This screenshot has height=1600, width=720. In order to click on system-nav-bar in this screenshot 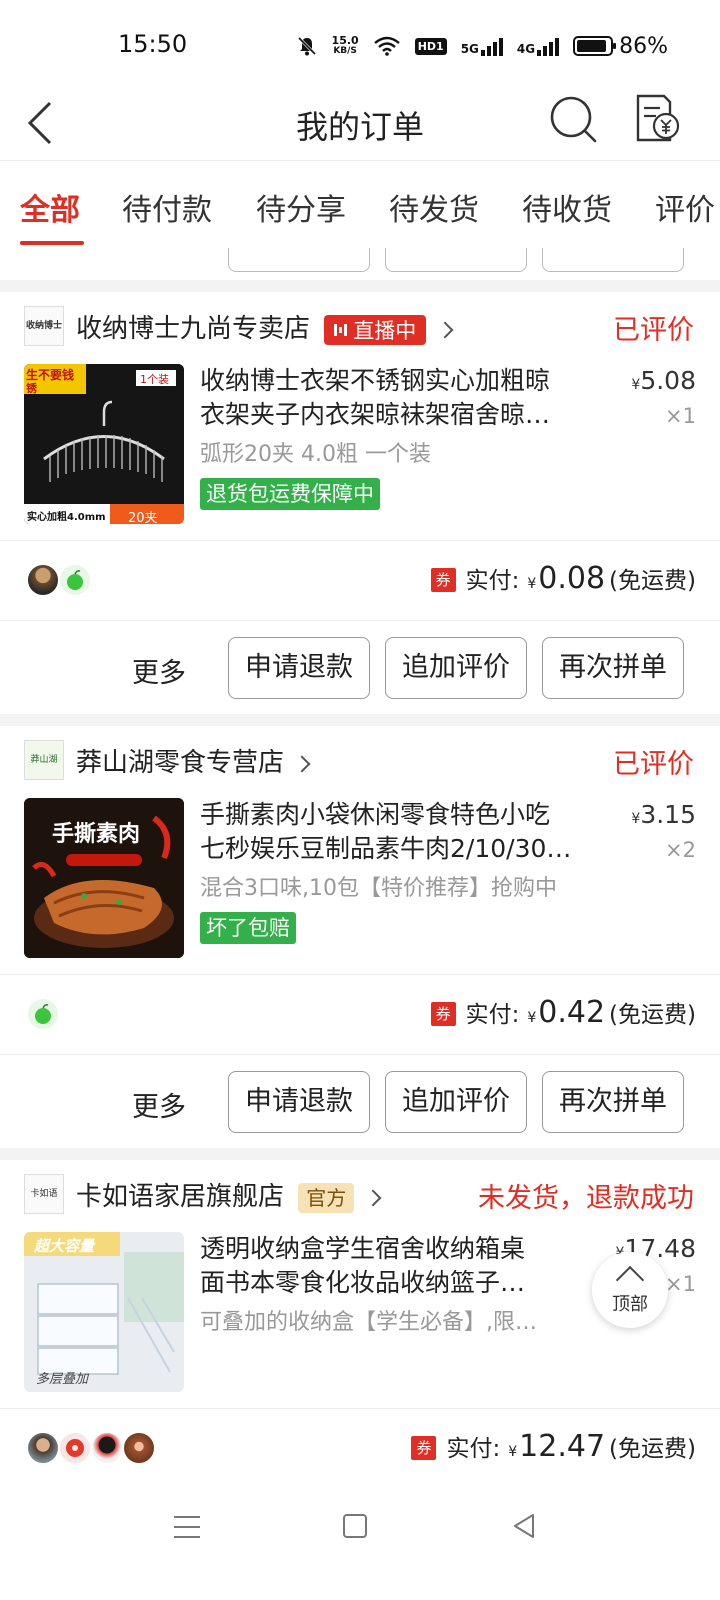, I will do `click(360, 1551)`.